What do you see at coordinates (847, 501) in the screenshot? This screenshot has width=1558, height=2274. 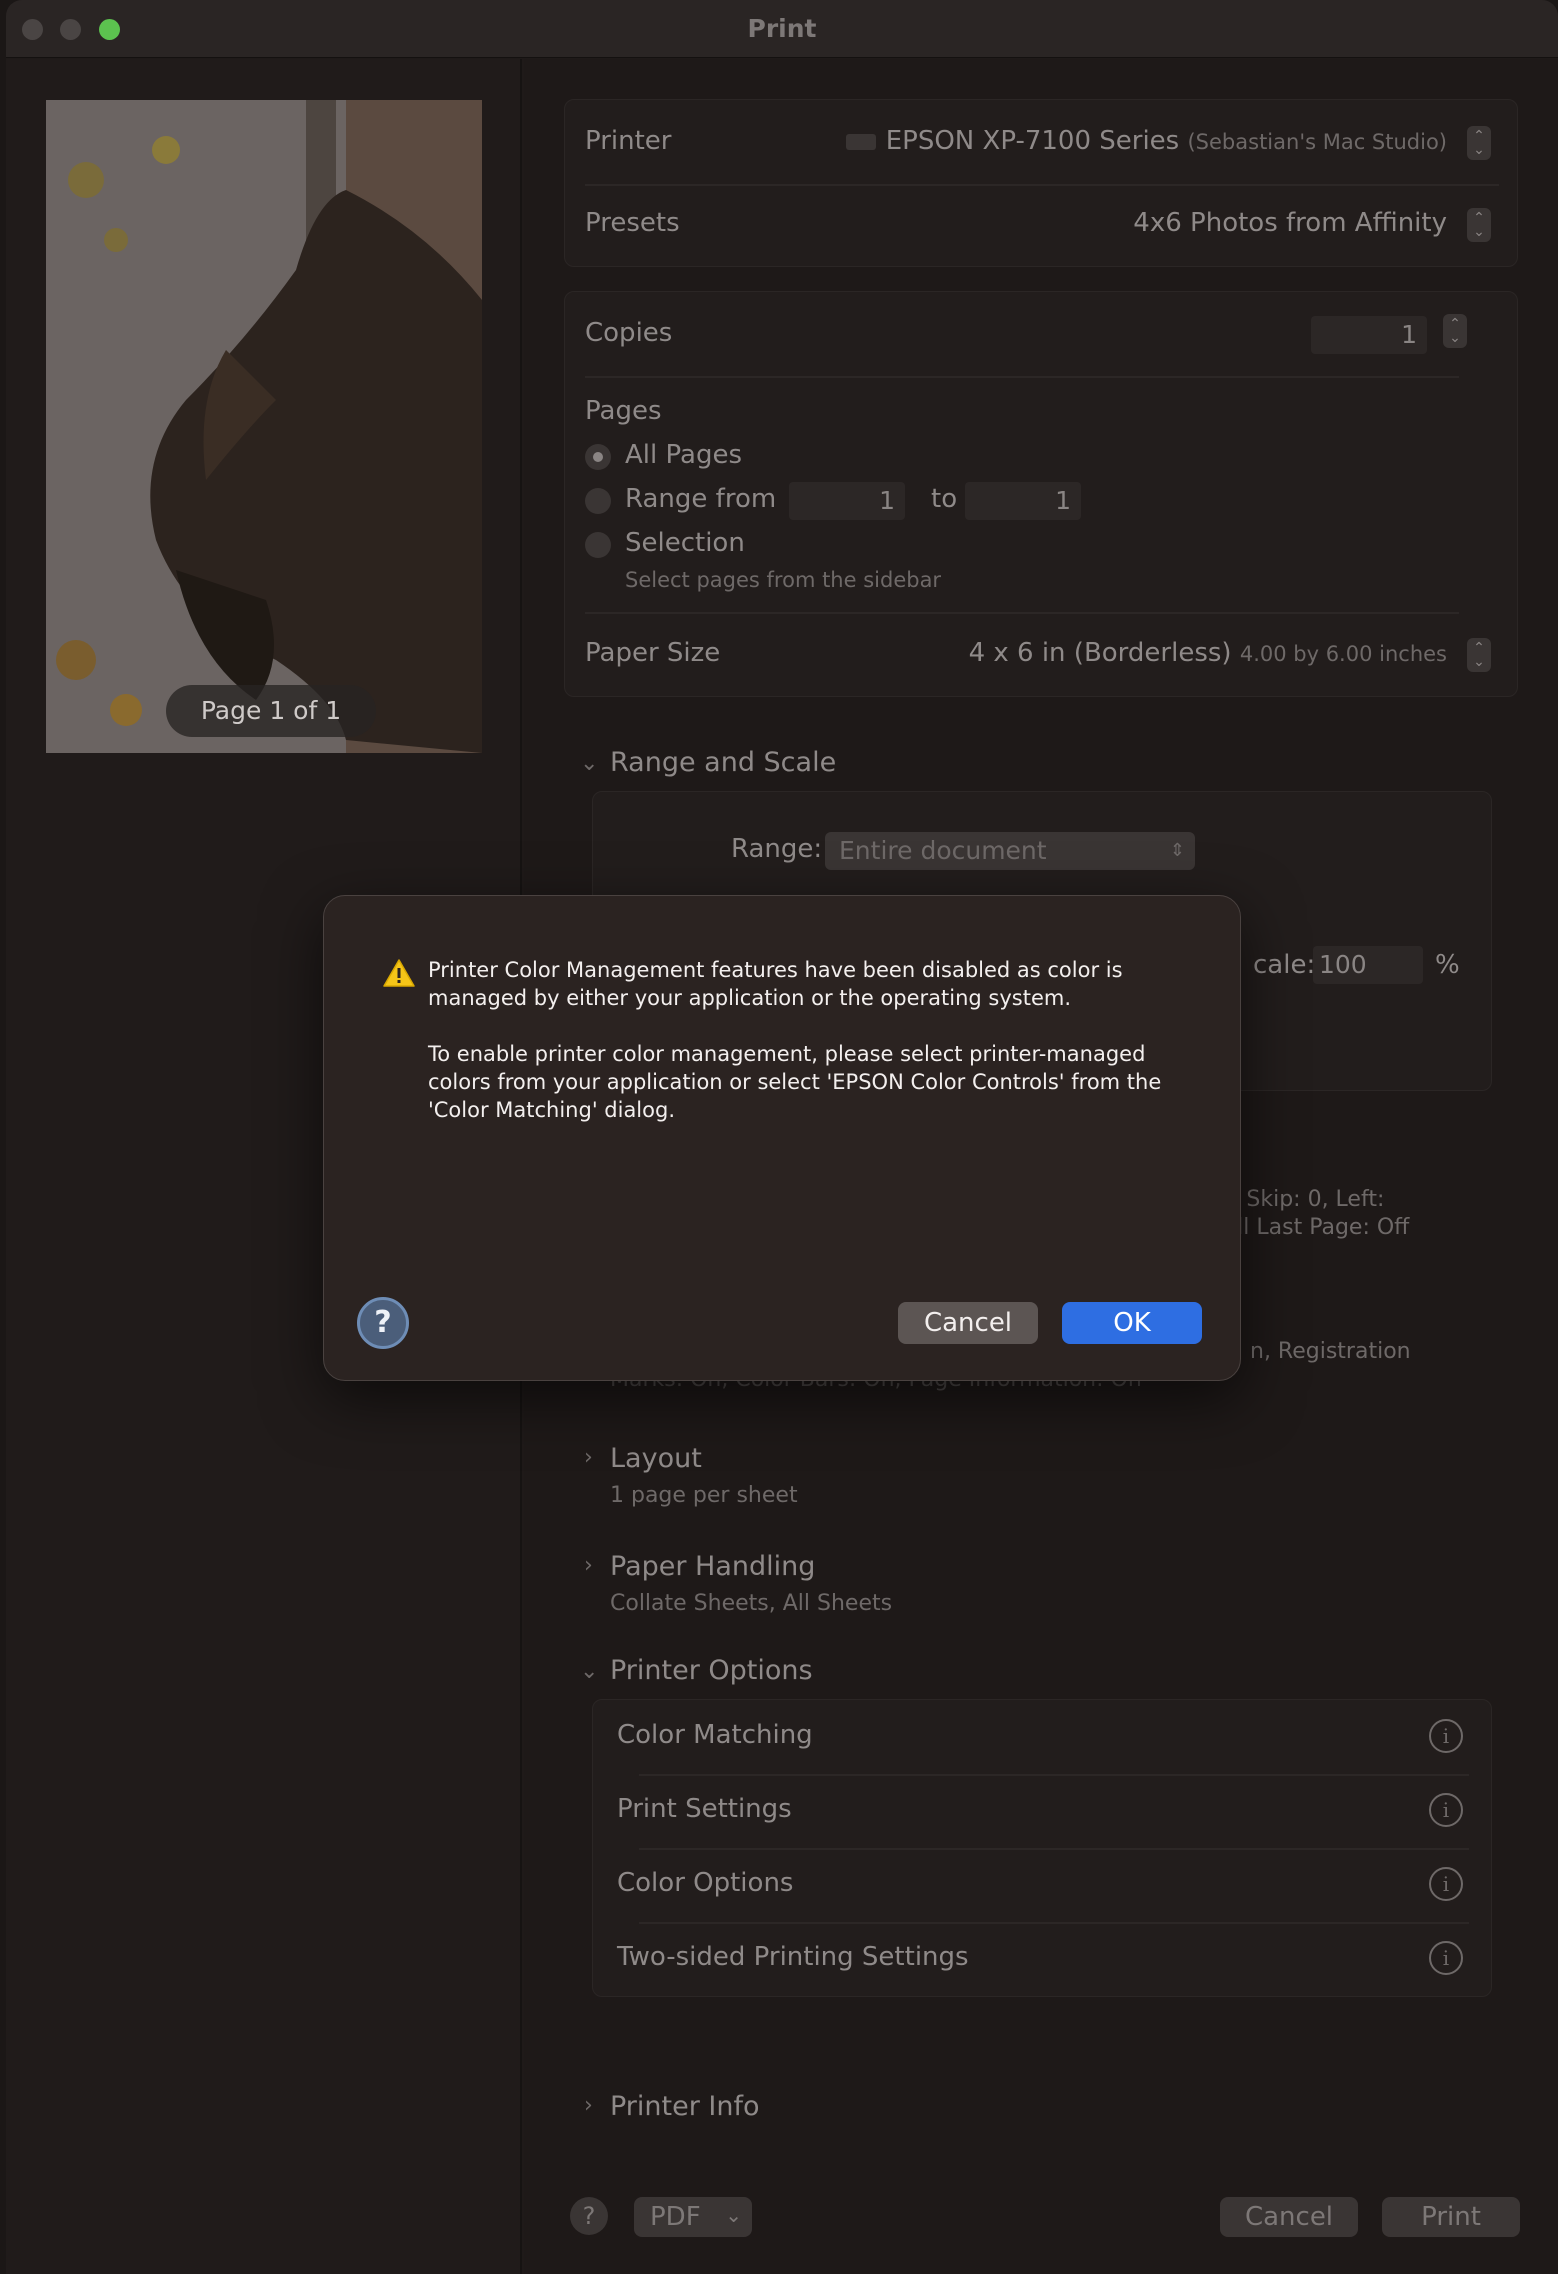 I see `range-from-field: 1` at bounding box center [847, 501].